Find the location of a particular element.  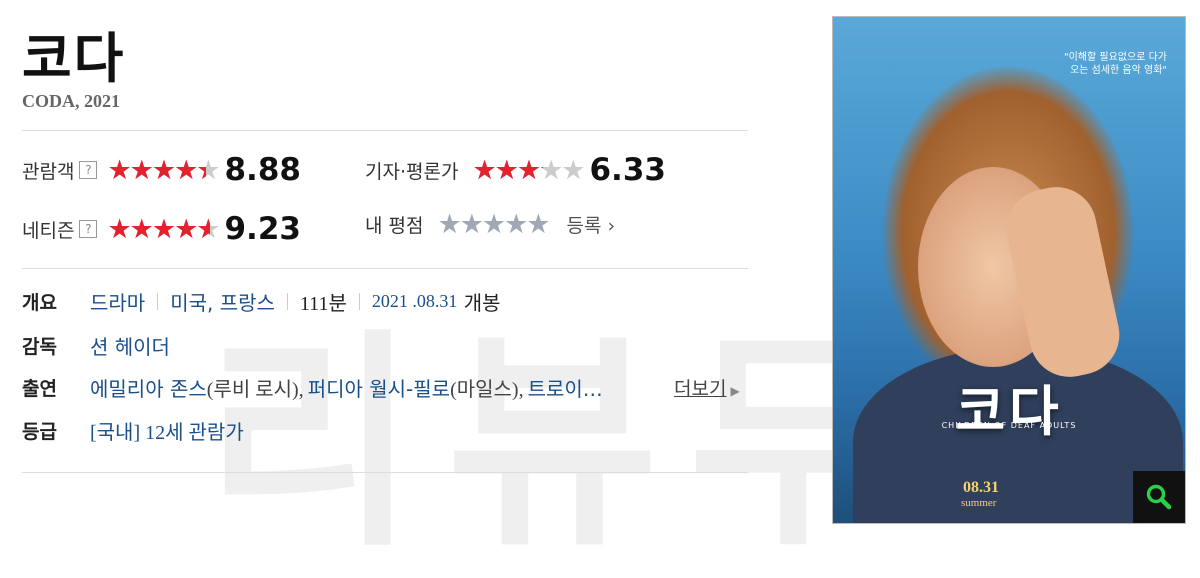

critics-stars: ★★★★★★★★★★ is located at coordinates (528, 170).